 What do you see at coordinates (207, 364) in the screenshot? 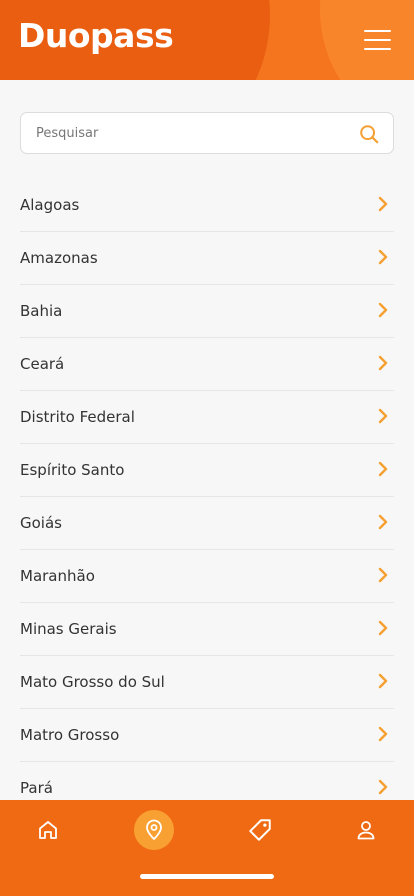
I see `list-item: Ceará` at bounding box center [207, 364].